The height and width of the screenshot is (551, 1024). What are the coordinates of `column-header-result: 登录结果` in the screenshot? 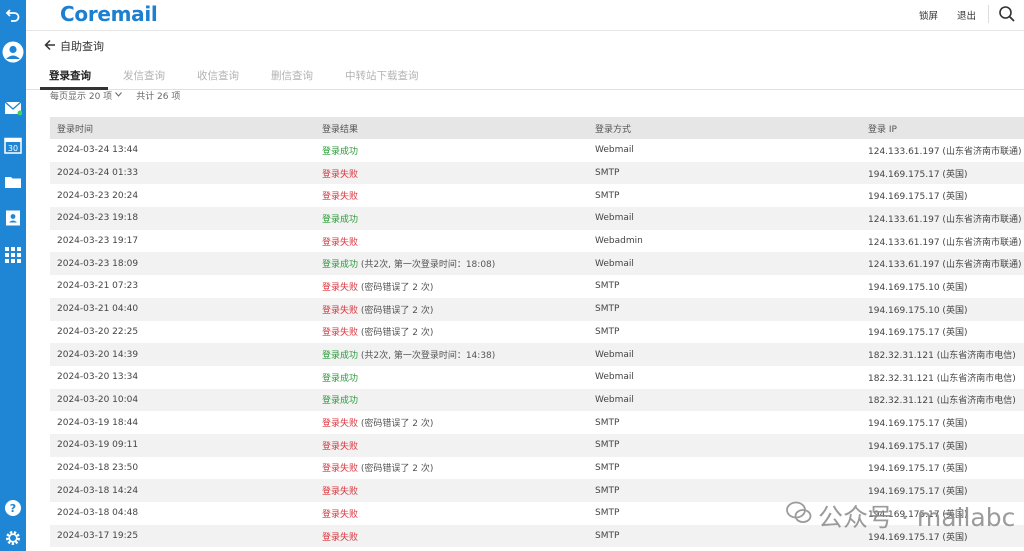 It's located at (340, 129).